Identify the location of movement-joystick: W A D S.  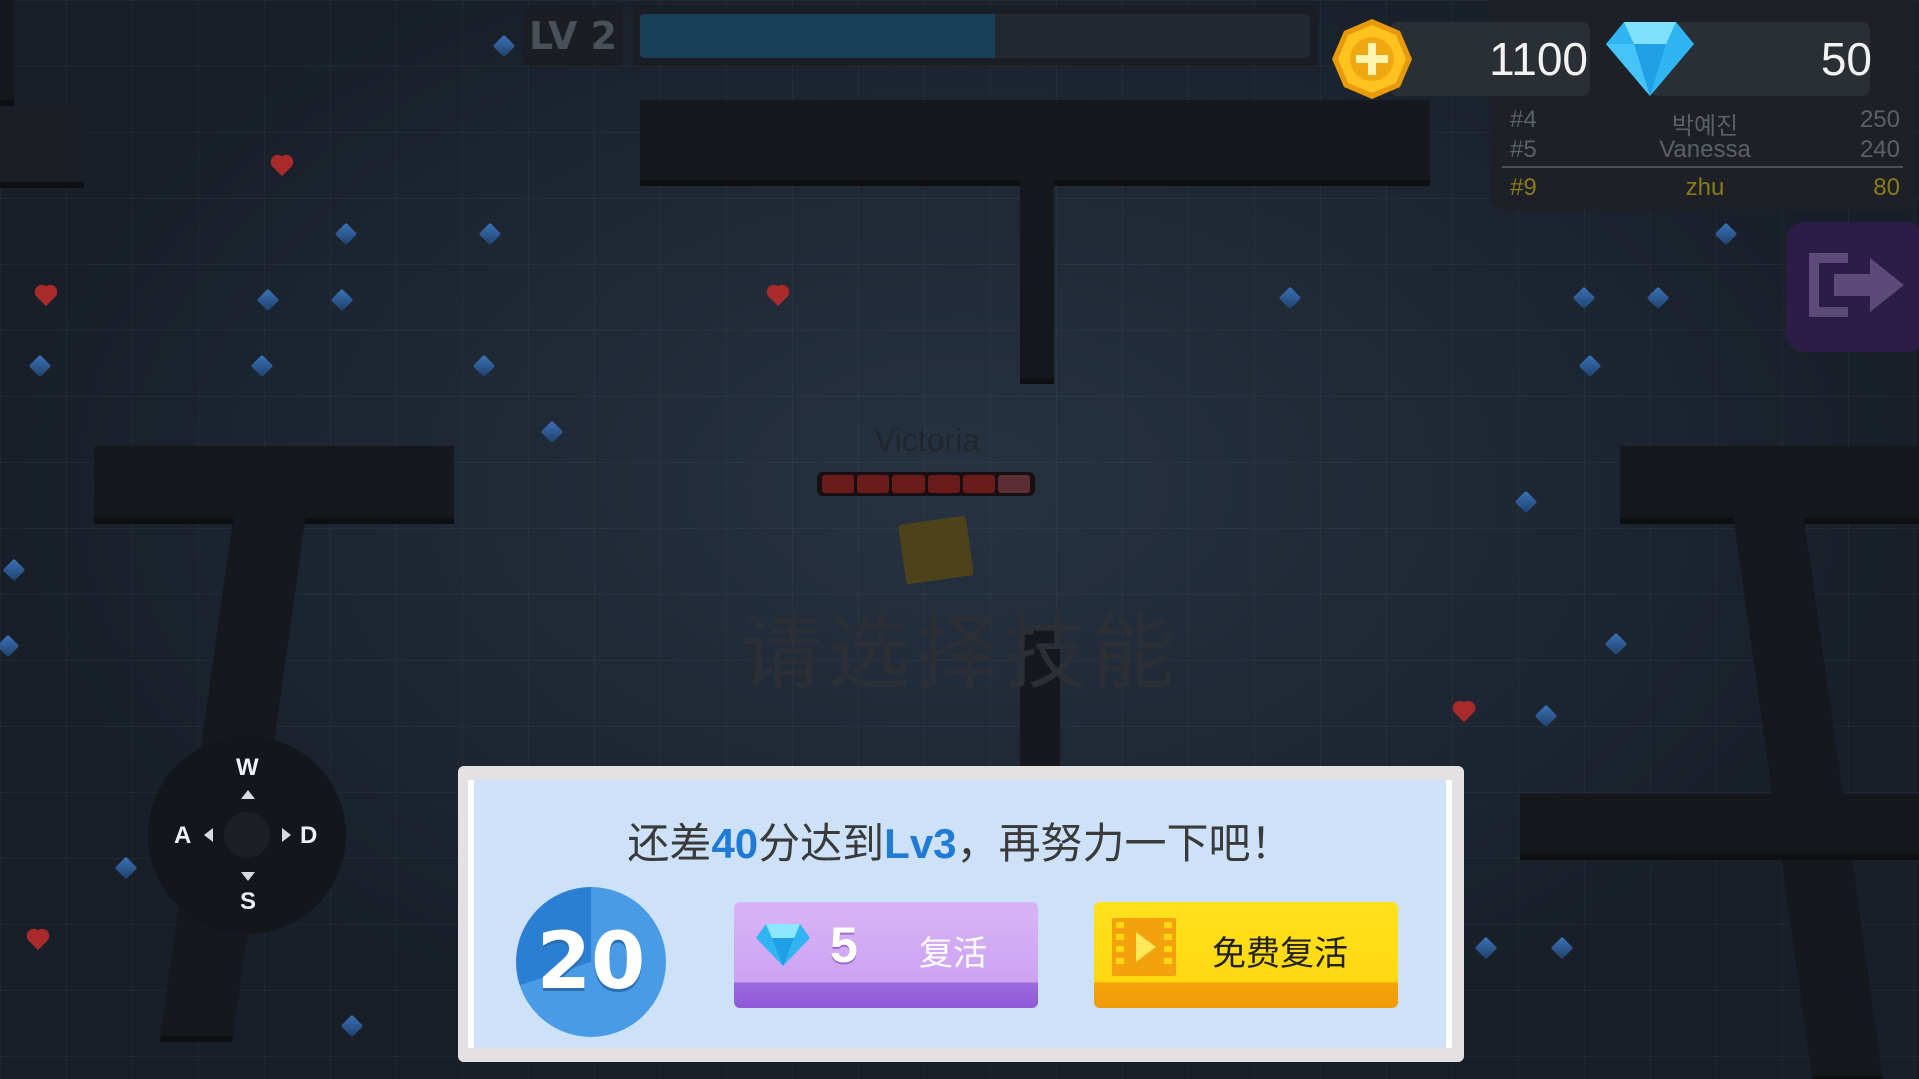
(247, 835).